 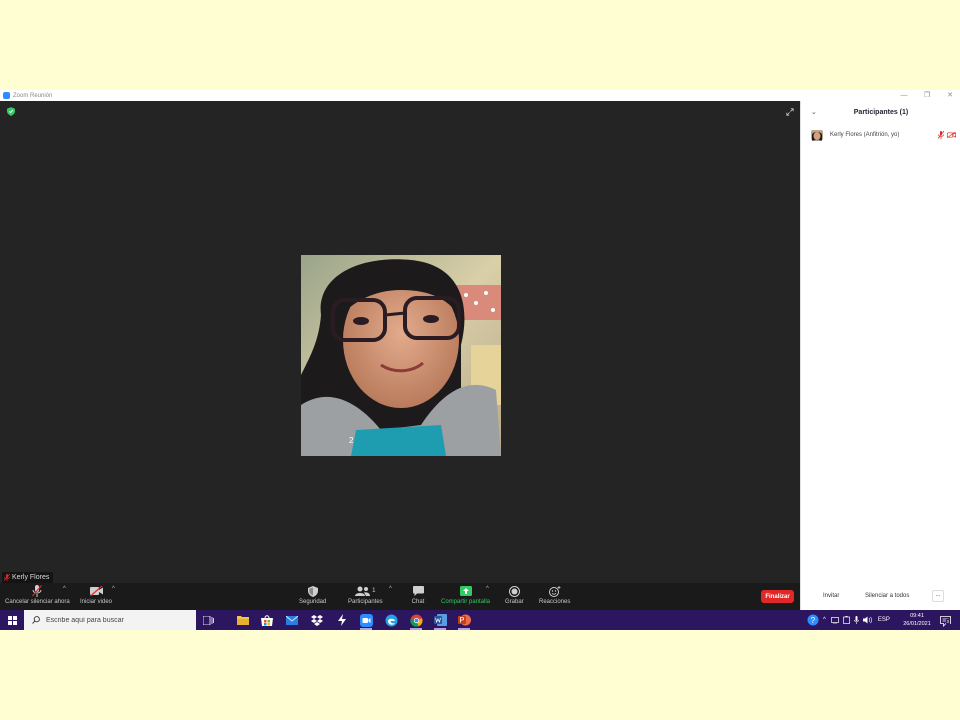 I want to click on fullscreen-icon, so click(x=790, y=112).